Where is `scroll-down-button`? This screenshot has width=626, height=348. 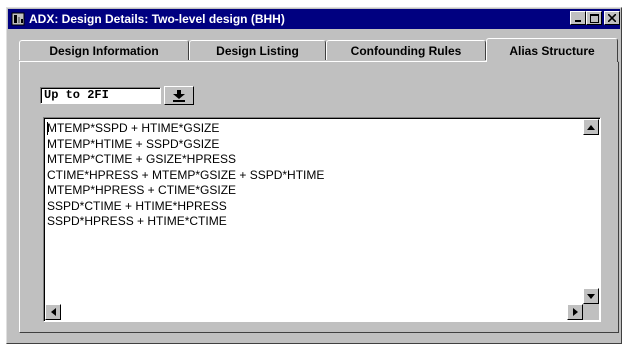 scroll-down-button is located at coordinates (591, 296).